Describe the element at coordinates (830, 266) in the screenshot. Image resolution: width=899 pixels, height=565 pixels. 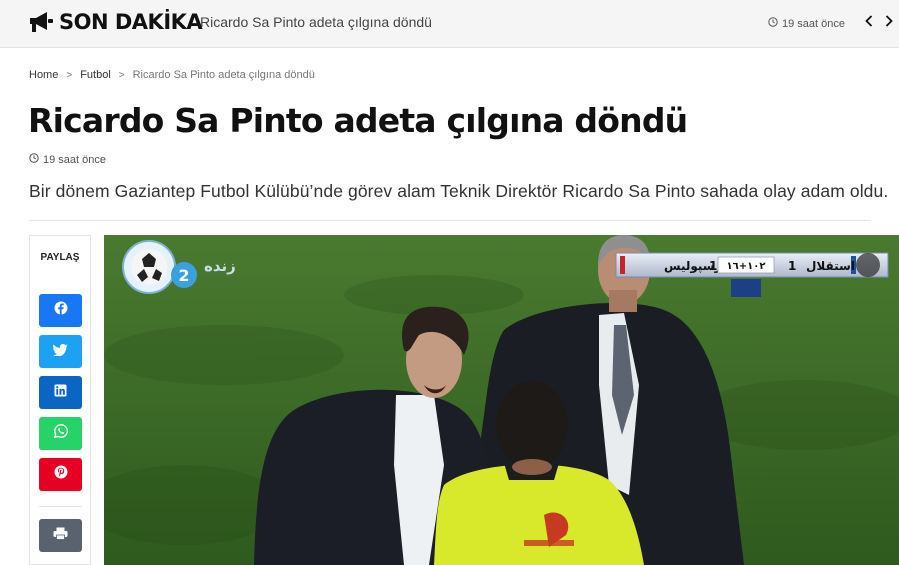
I see `score-team-right: استقلال` at that location.